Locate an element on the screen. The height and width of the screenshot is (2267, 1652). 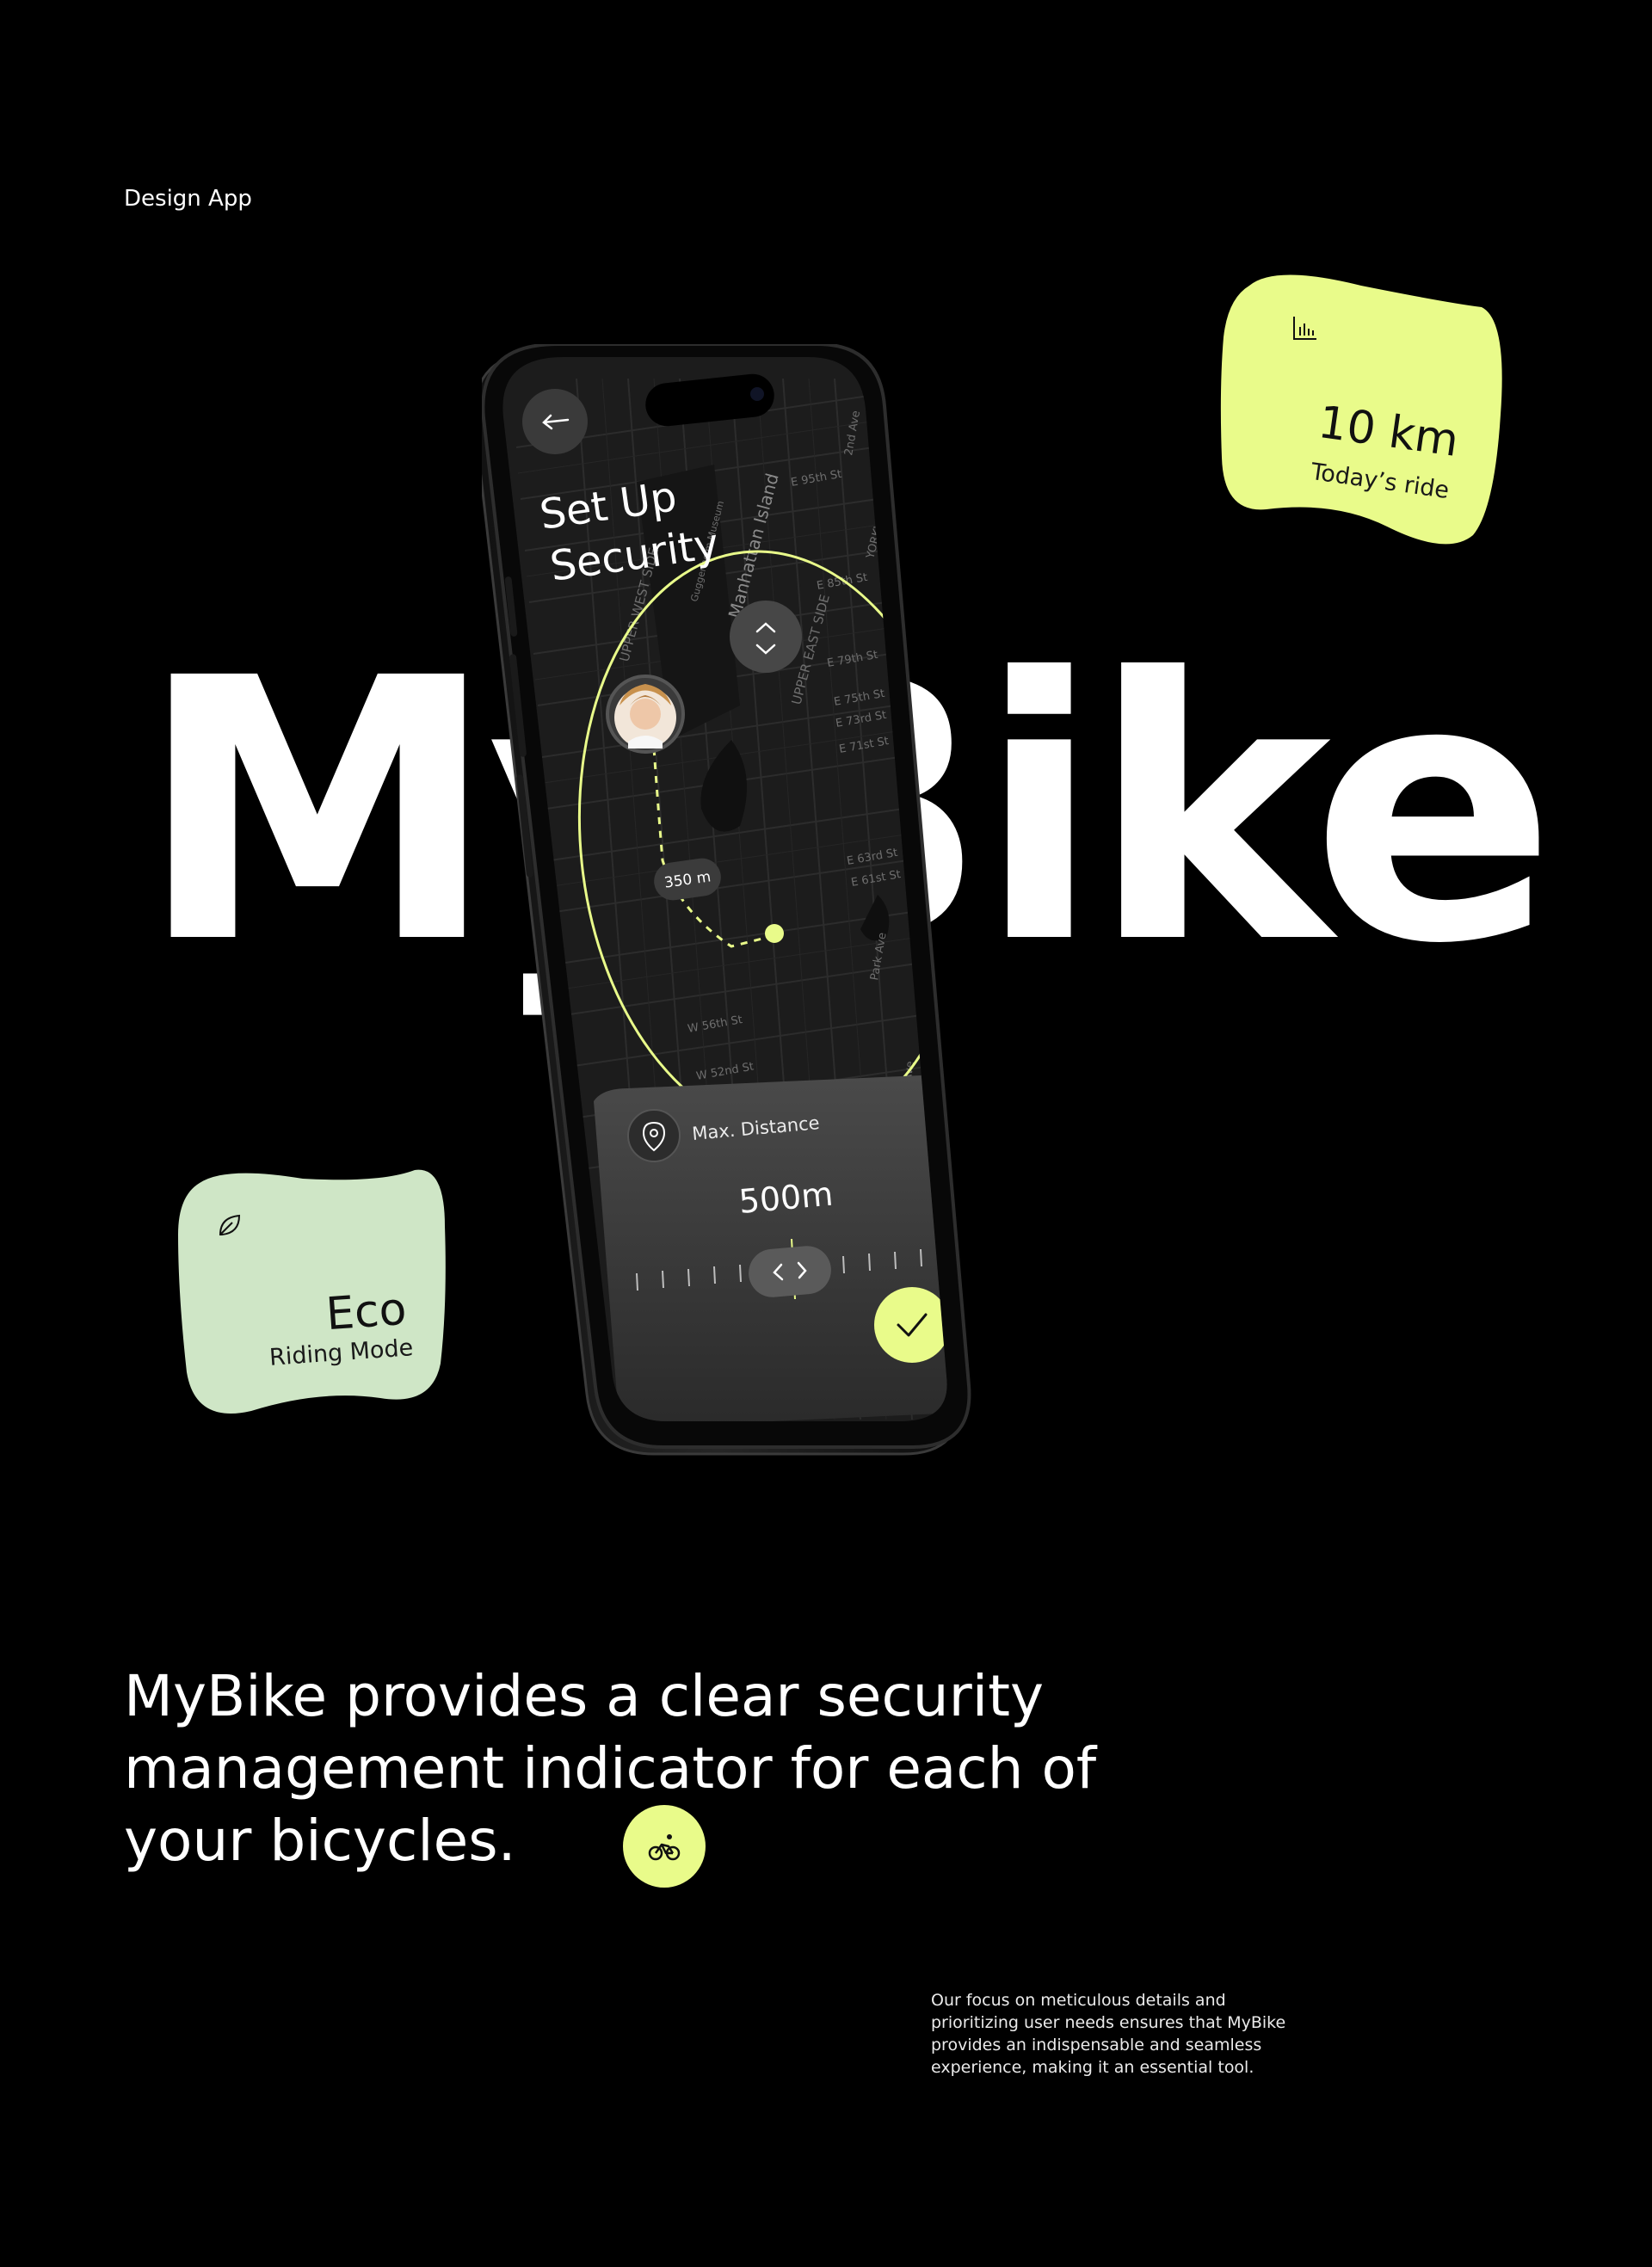
bike-badge is located at coordinates (664, 1846).